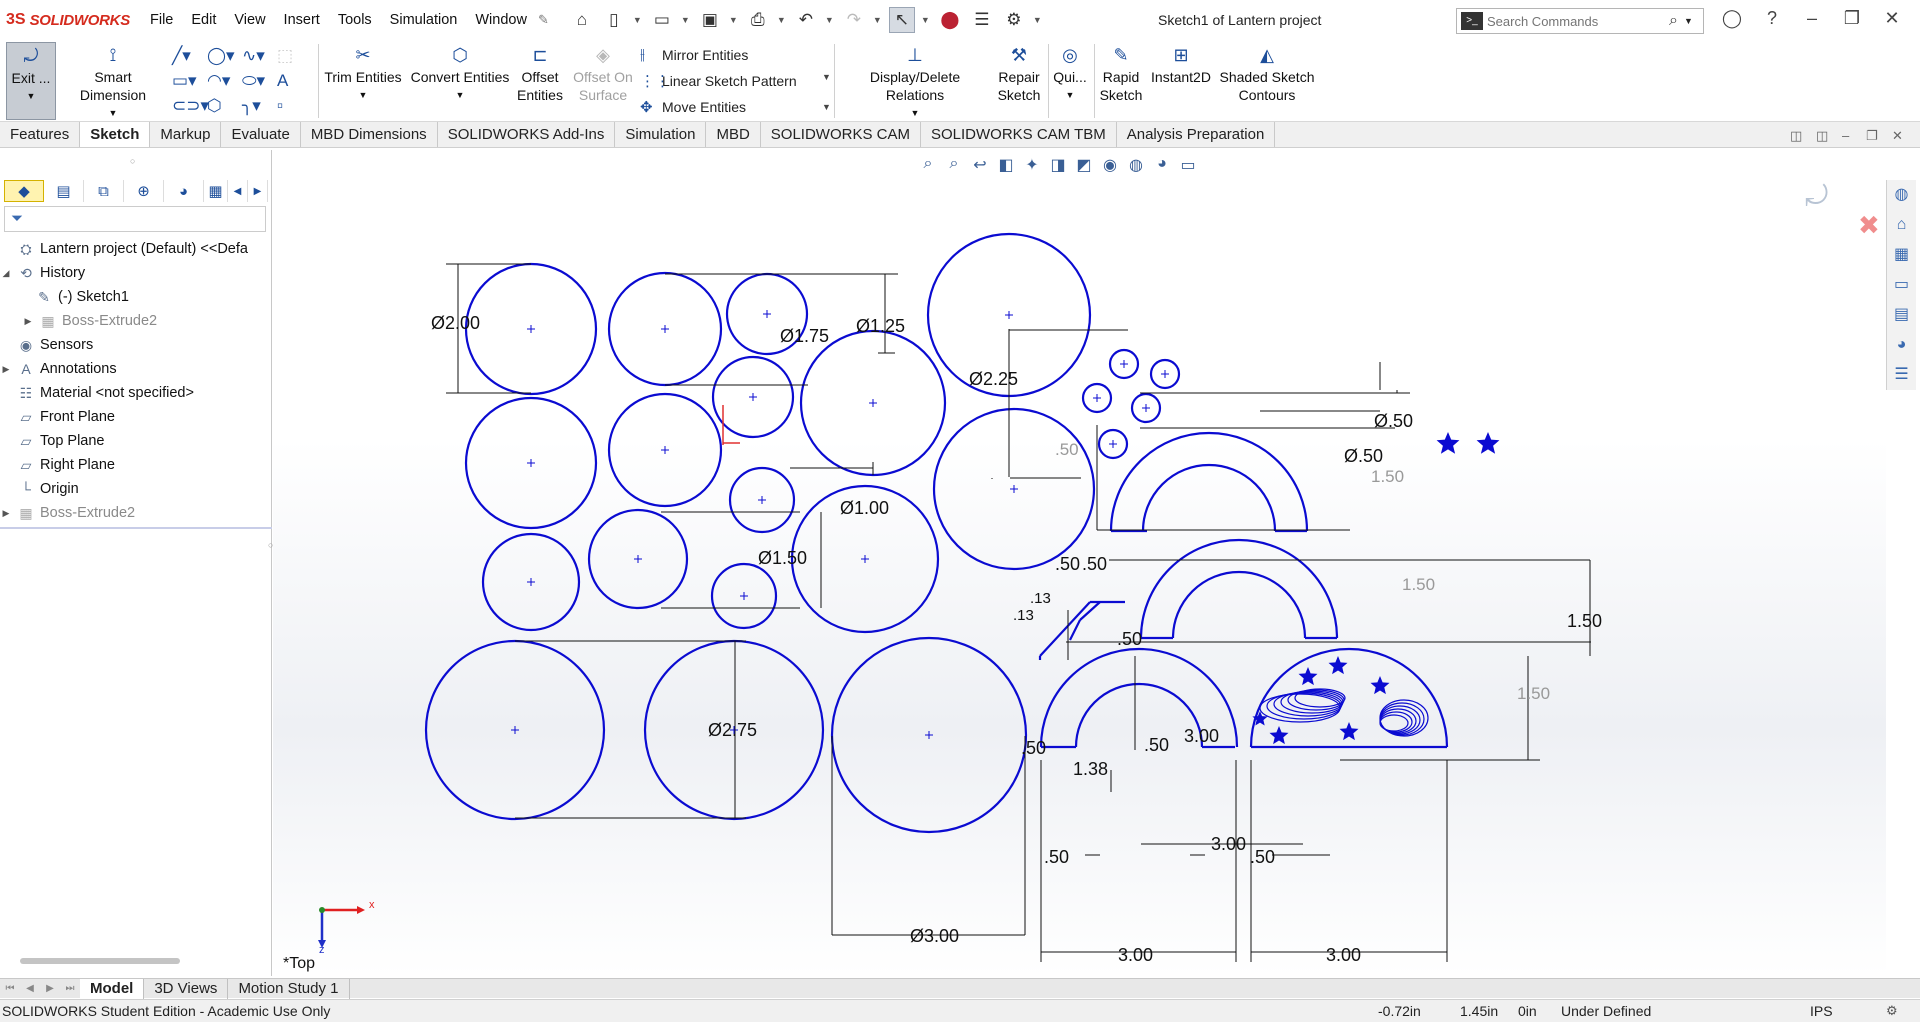 The width and height of the screenshot is (1920, 1022). Describe the element at coordinates (686, 20) in the screenshot. I see `open-dropdown-icon: ▼` at that location.